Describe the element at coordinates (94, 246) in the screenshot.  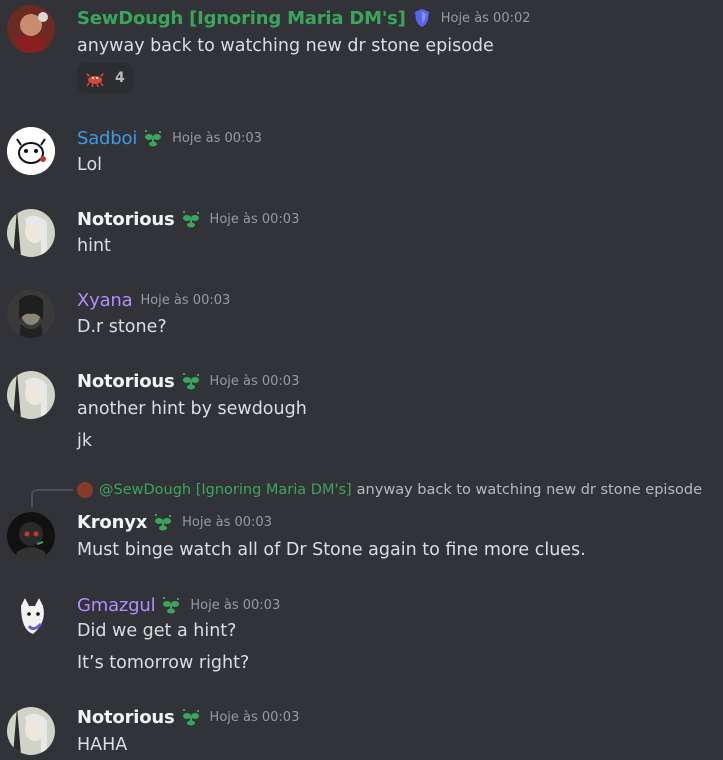
I see `message-text: hint` at that location.